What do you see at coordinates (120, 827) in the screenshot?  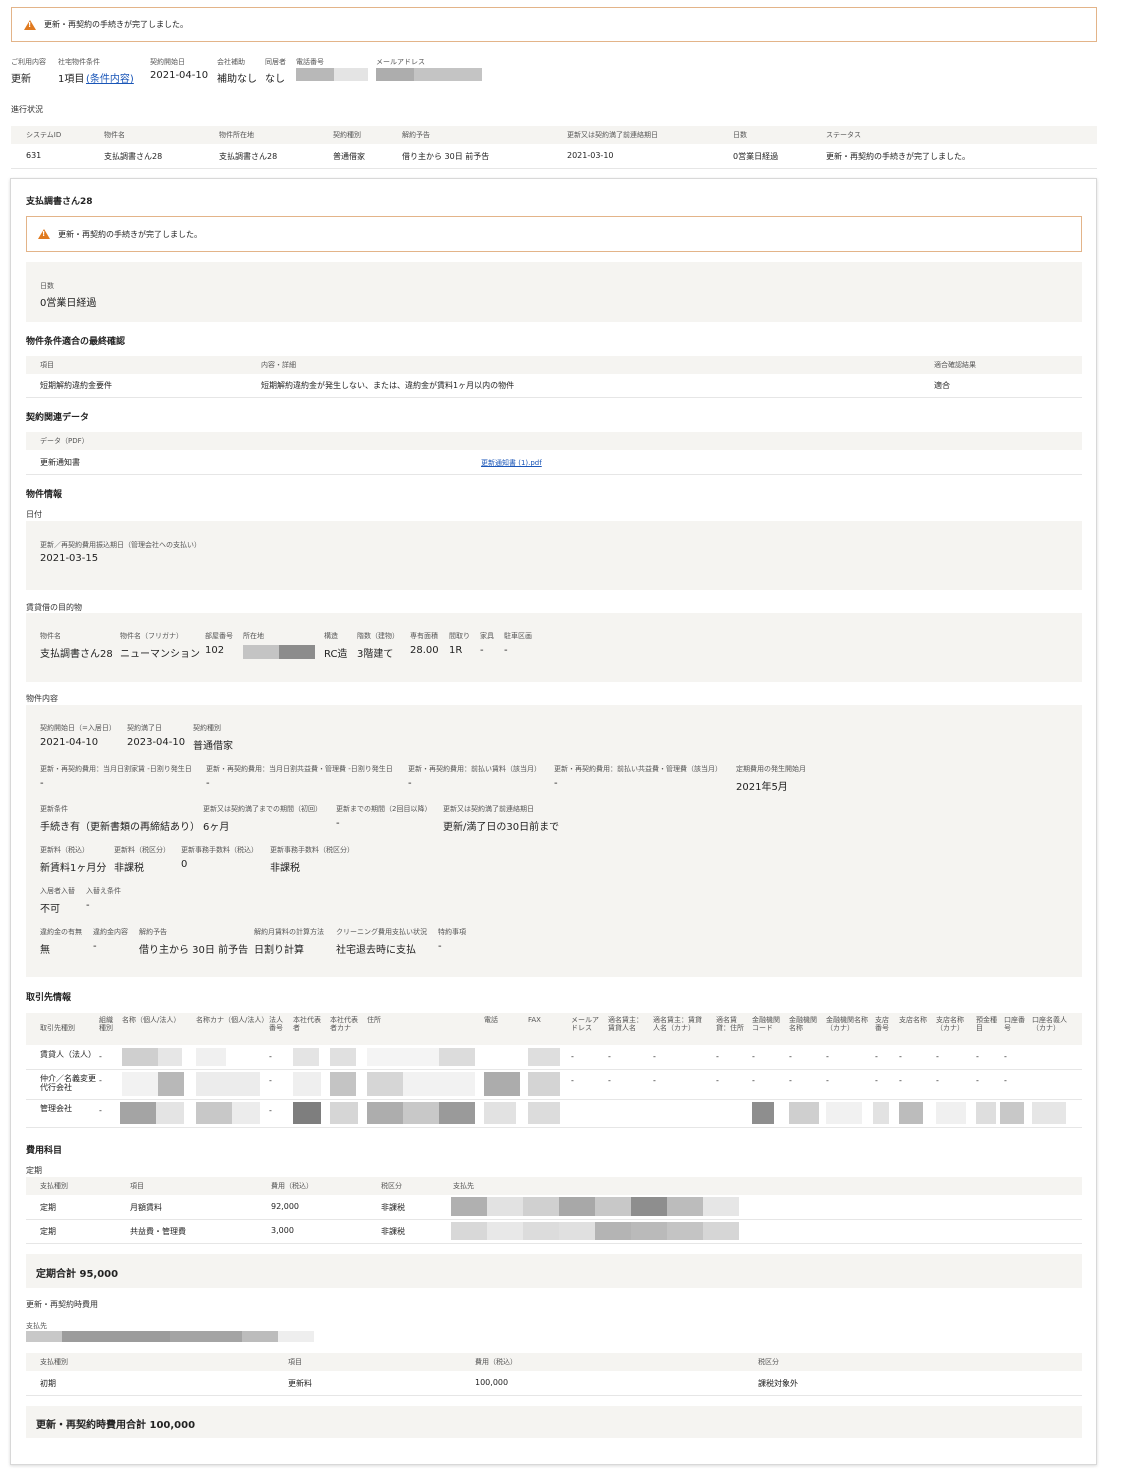 I see `r3-value-0: 手続き有（更新書類の再締結あり）` at bounding box center [120, 827].